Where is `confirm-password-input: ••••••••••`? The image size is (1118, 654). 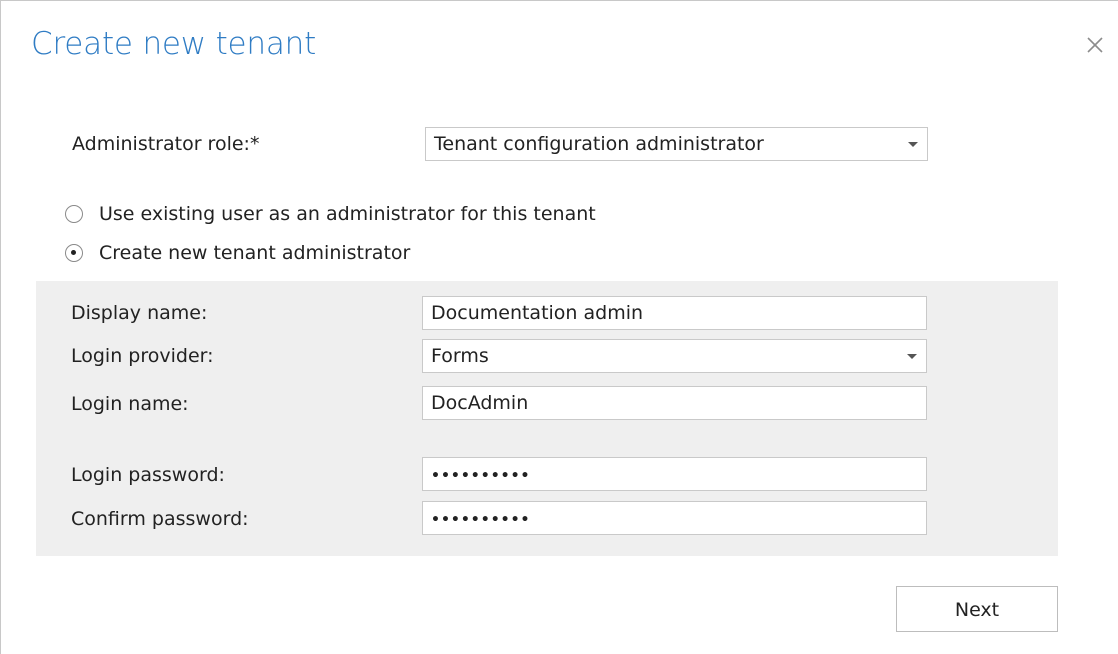
confirm-password-input: •••••••••• is located at coordinates (674, 518).